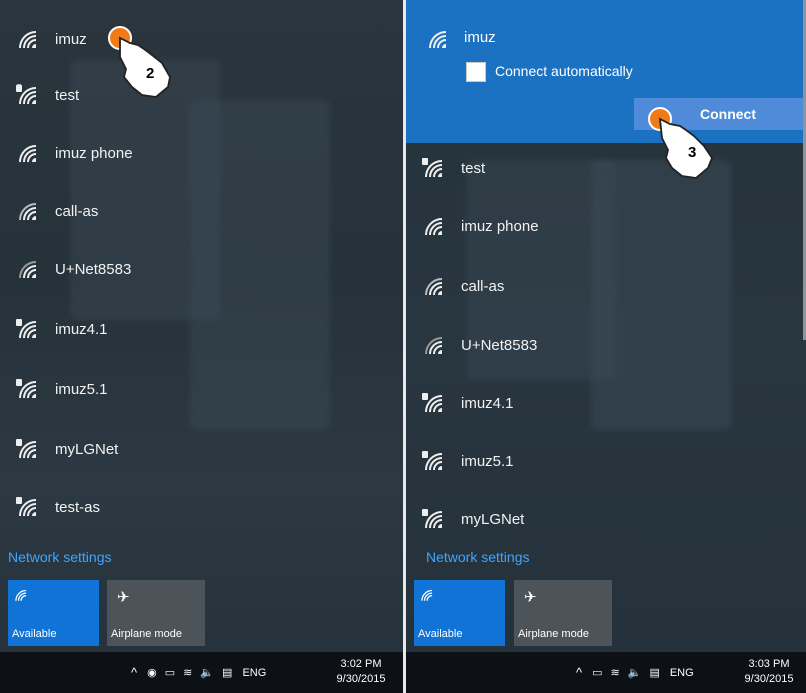 This screenshot has height=693, width=806. What do you see at coordinates (692, 152) in the screenshot?
I see `step-number: 3` at bounding box center [692, 152].